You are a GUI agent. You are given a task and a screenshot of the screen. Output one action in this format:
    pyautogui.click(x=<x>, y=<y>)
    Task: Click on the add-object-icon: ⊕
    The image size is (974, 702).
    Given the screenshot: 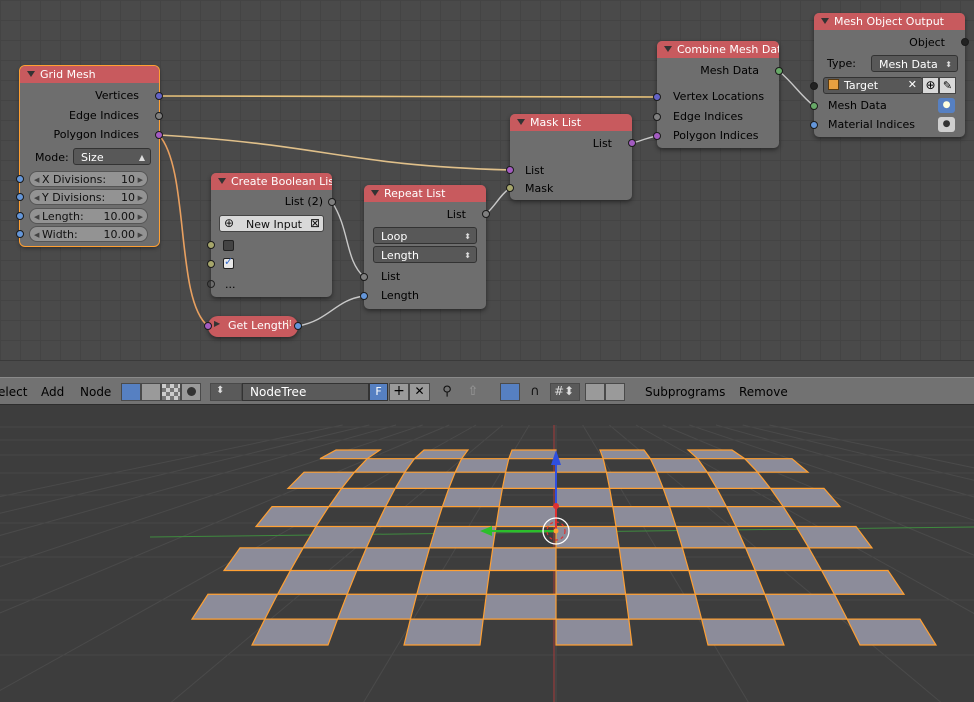 What is the action you would take?
    pyautogui.click(x=930, y=85)
    